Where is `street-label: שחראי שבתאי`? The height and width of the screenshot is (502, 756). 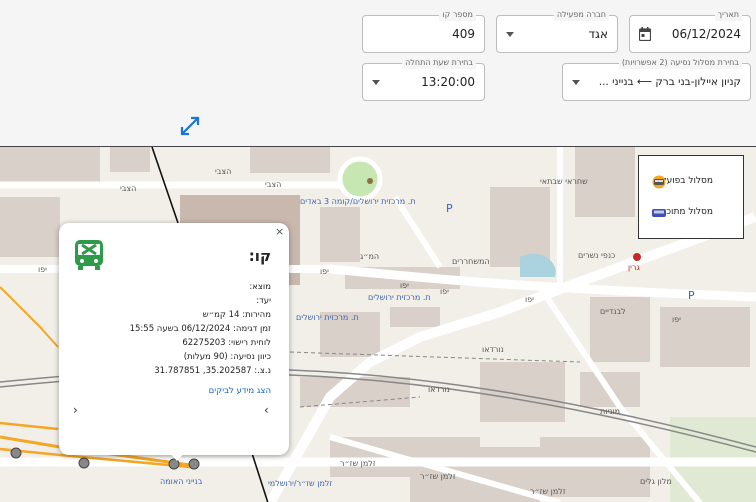
street-label: שחראי שבתאי is located at coordinates (564, 181).